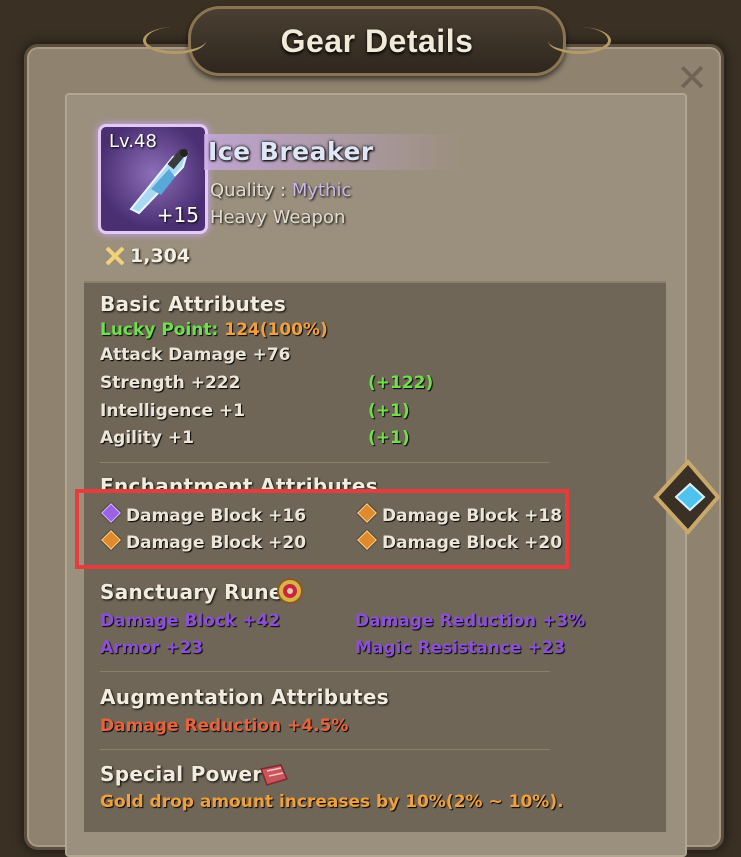 This screenshot has width=741, height=857. I want to click on attr-strength: Strength +222, so click(170, 383).